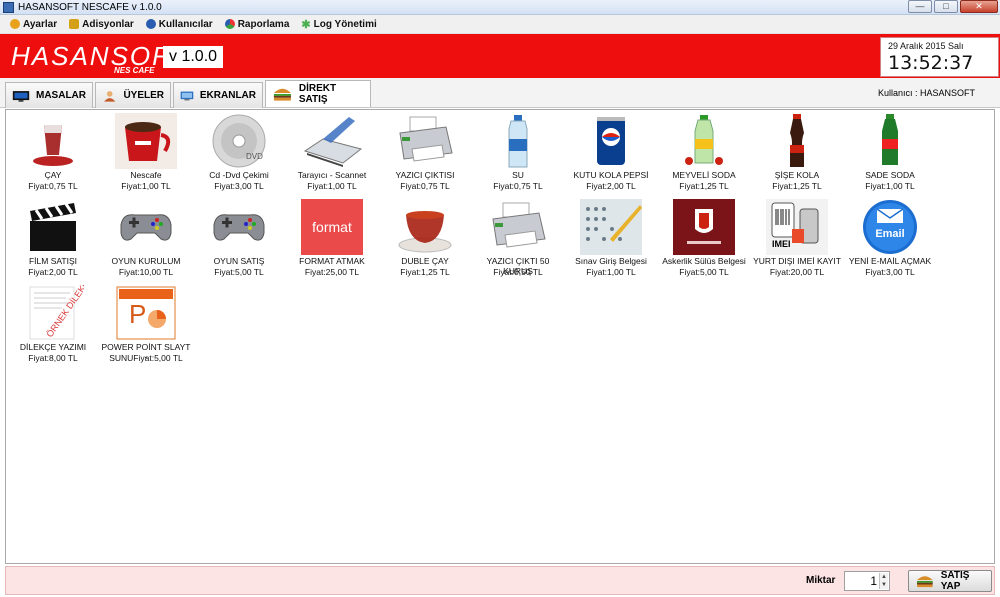 Image resolution: width=1000 pixels, height=597 pixels. Describe the element at coordinates (500, 56) in the screenshot. I see `app-header: HASANSOFT NES CAFE v 1.0.0` at that location.